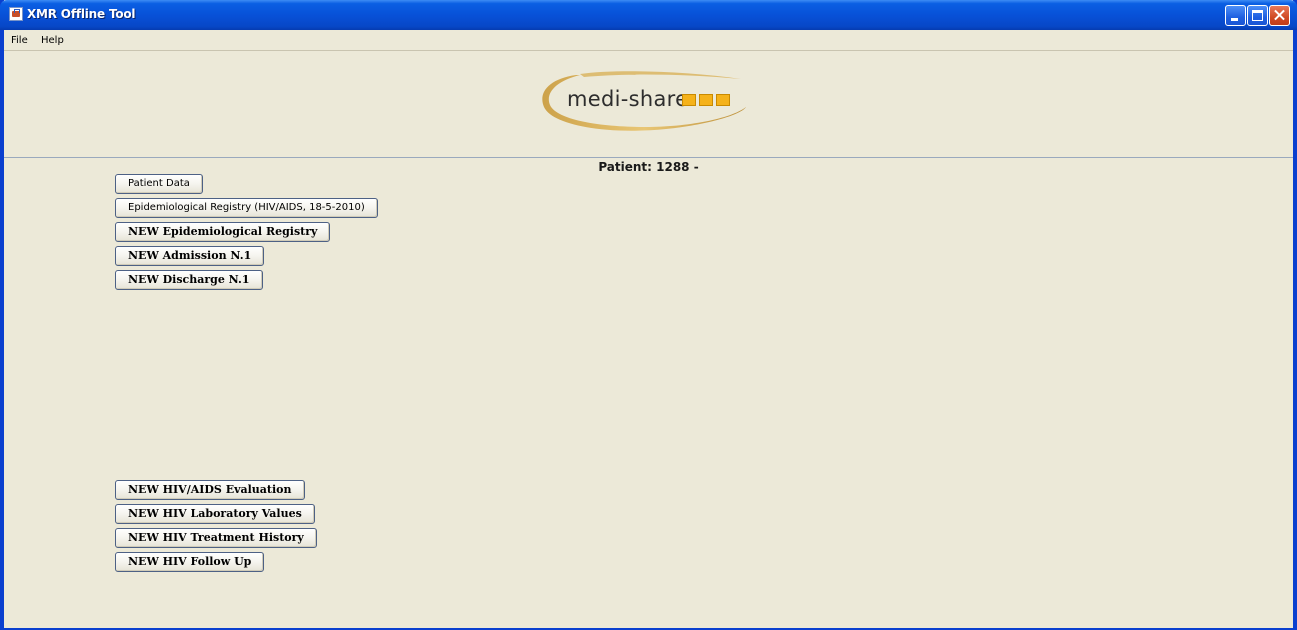 The width and height of the screenshot is (1297, 630). What do you see at coordinates (210, 490) in the screenshot?
I see `new-hiv-aids-evaluation-button: NEW HIV/AIDS Evaluation` at bounding box center [210, 490].